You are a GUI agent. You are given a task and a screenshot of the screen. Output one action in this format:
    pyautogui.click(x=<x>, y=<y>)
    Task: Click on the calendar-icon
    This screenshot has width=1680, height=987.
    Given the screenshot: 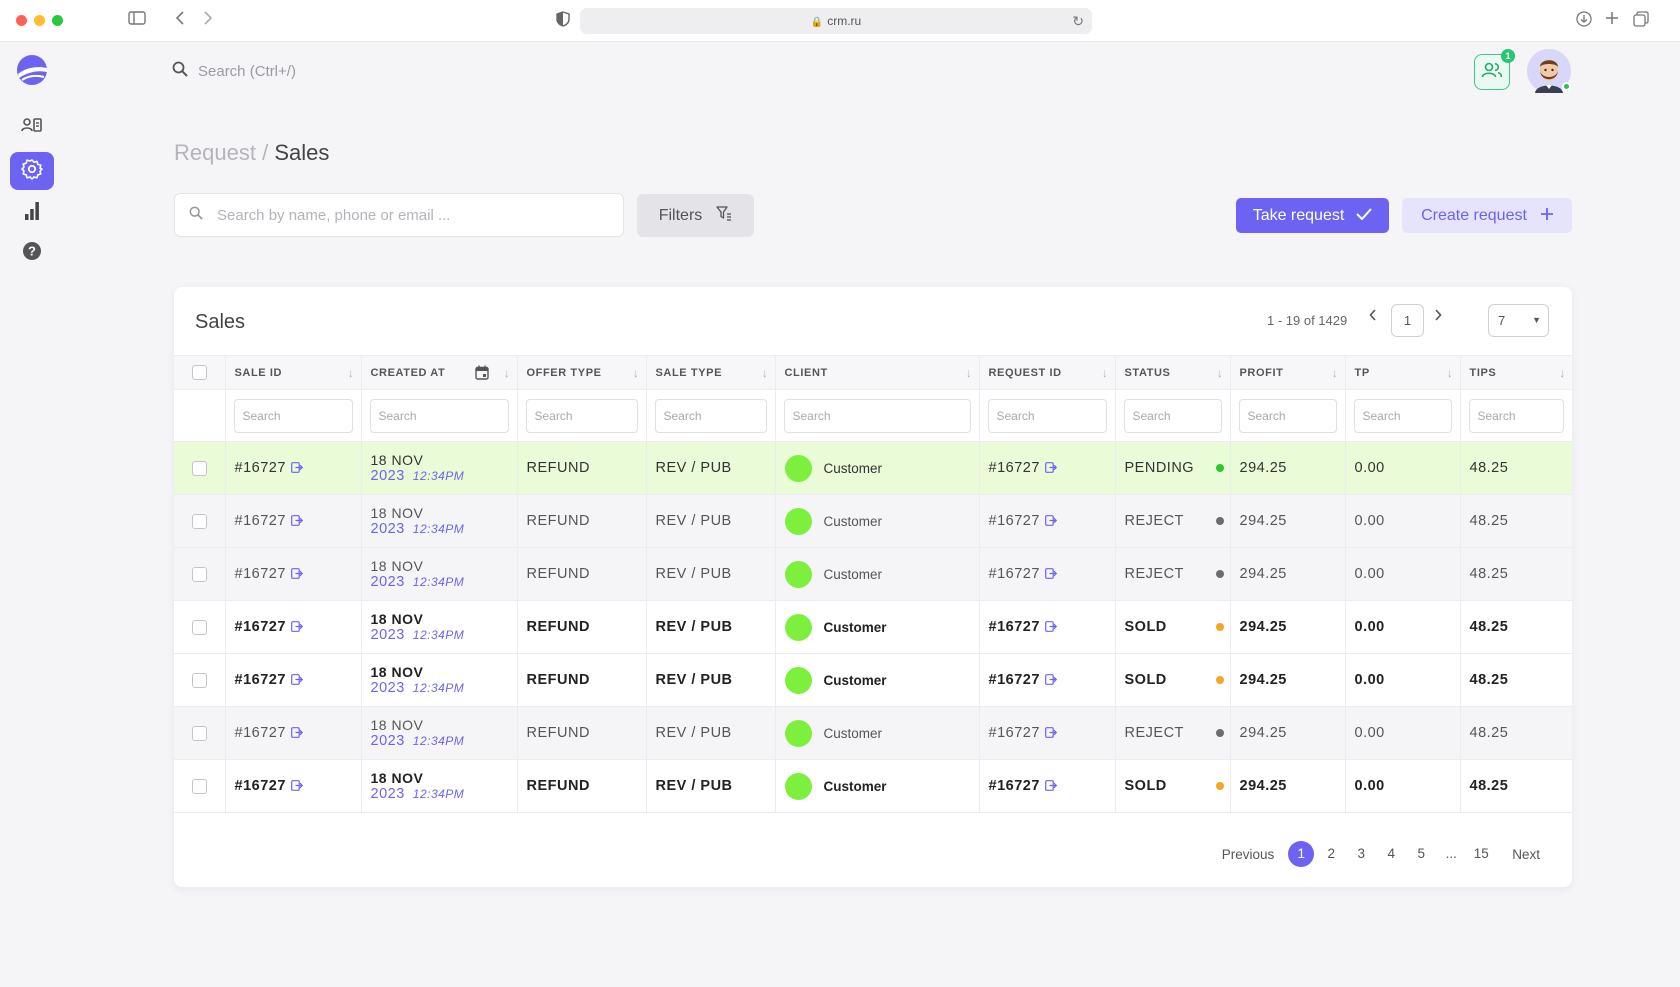 What is the action you would take?
    pyautogui.click(x=481, y=374)
    